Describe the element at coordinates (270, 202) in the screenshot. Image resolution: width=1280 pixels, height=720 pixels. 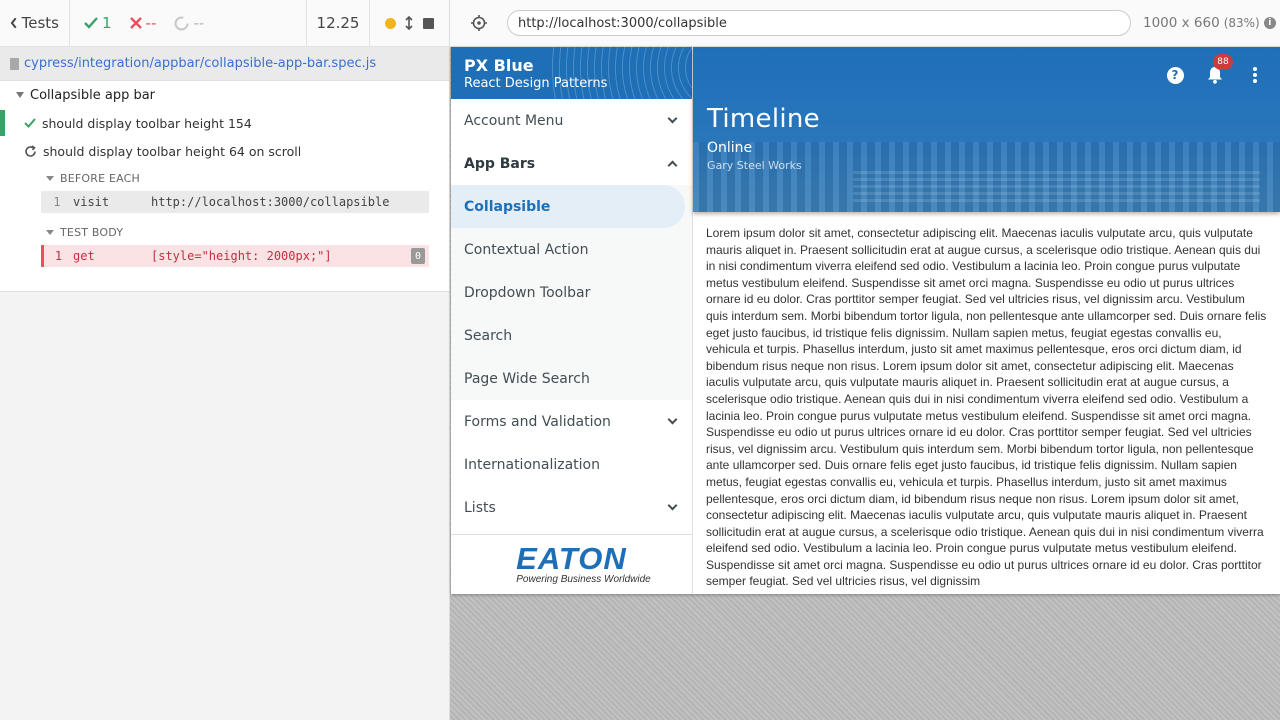
I see `command-arg: http://localhost:3000/collapsible` at that location.